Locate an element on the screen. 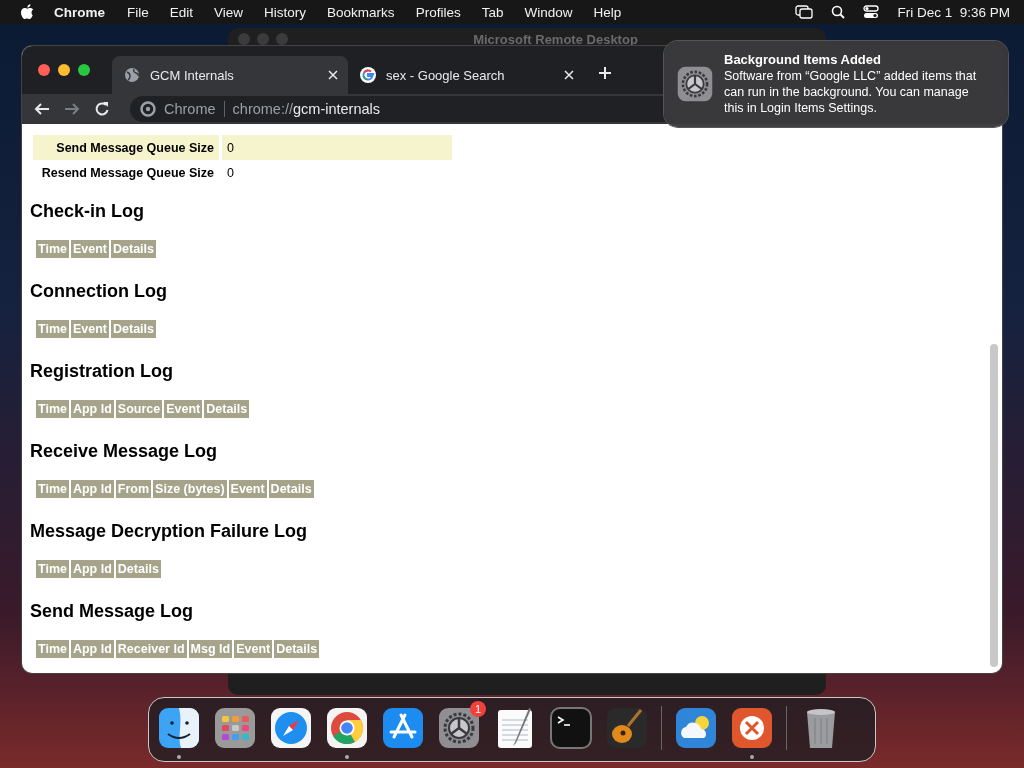 This screenshot has height=768, width=1024. section-heading: Receive Message Log is located at coordinates (124, 451).